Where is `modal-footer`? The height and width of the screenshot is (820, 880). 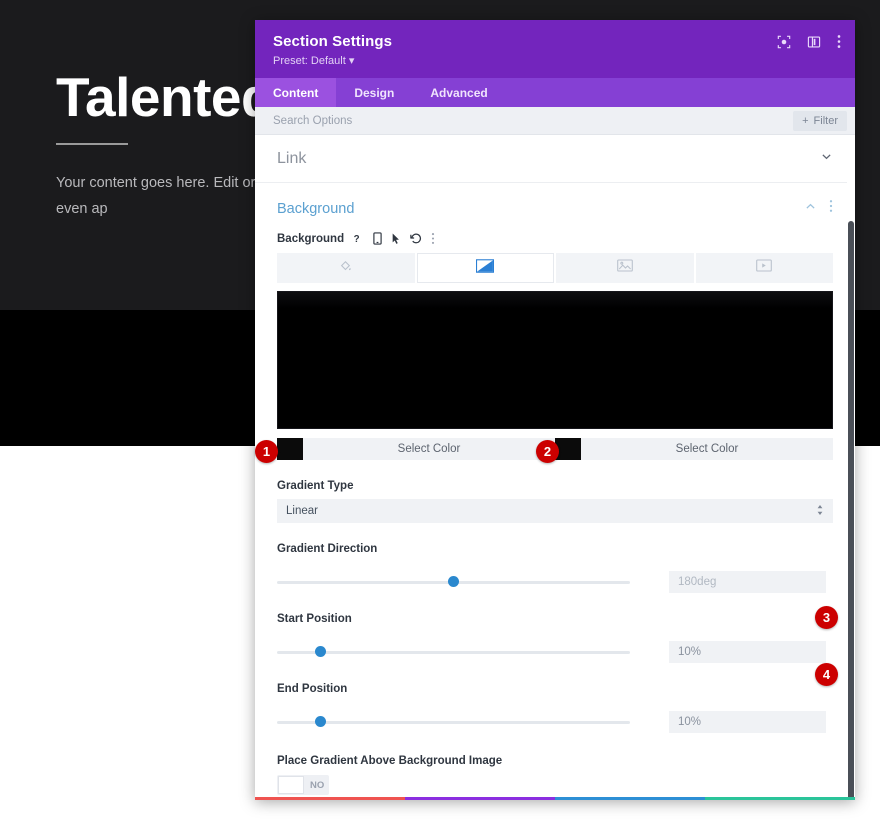
modal-footer is located at coordinates (555, 798).